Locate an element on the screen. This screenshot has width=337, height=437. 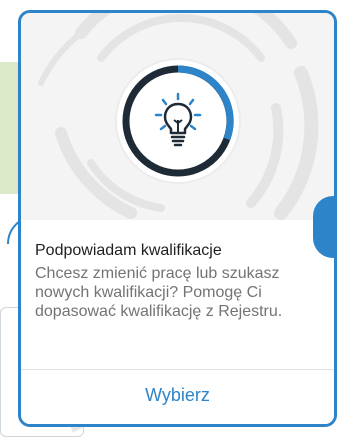
lightbulb-icon is located at coordinates (178, 119).